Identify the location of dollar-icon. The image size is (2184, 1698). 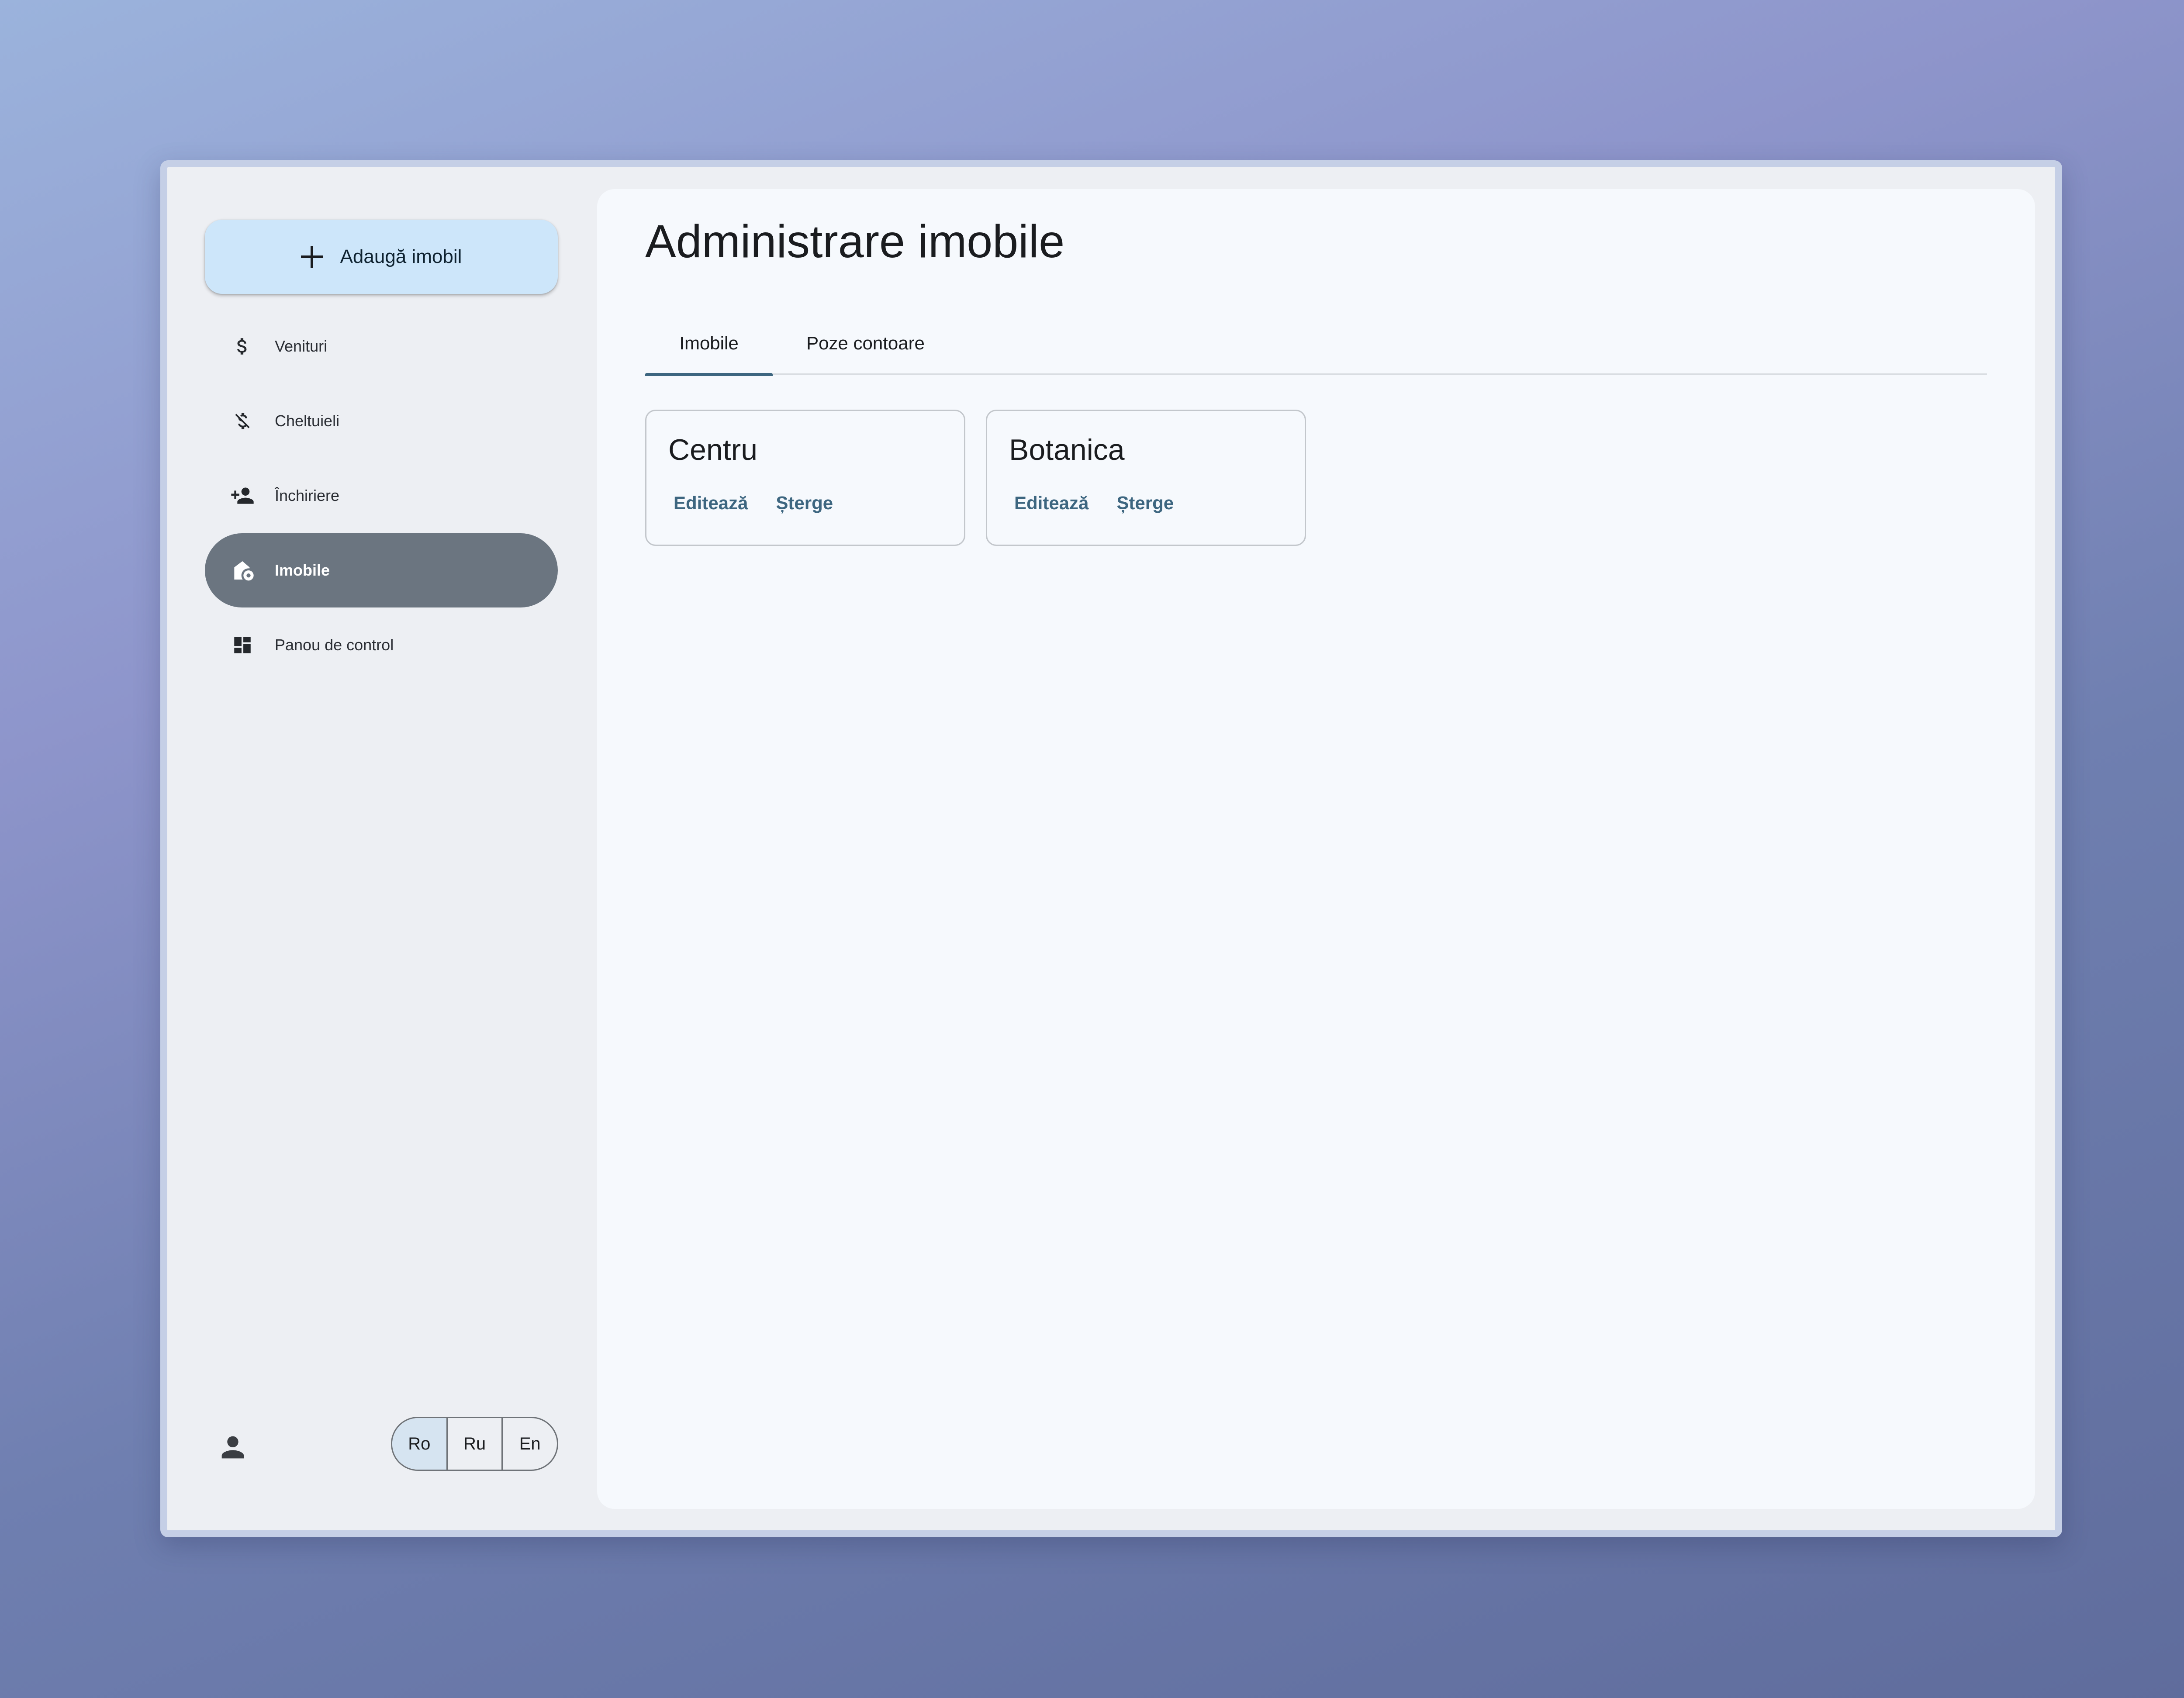
(242, 346).